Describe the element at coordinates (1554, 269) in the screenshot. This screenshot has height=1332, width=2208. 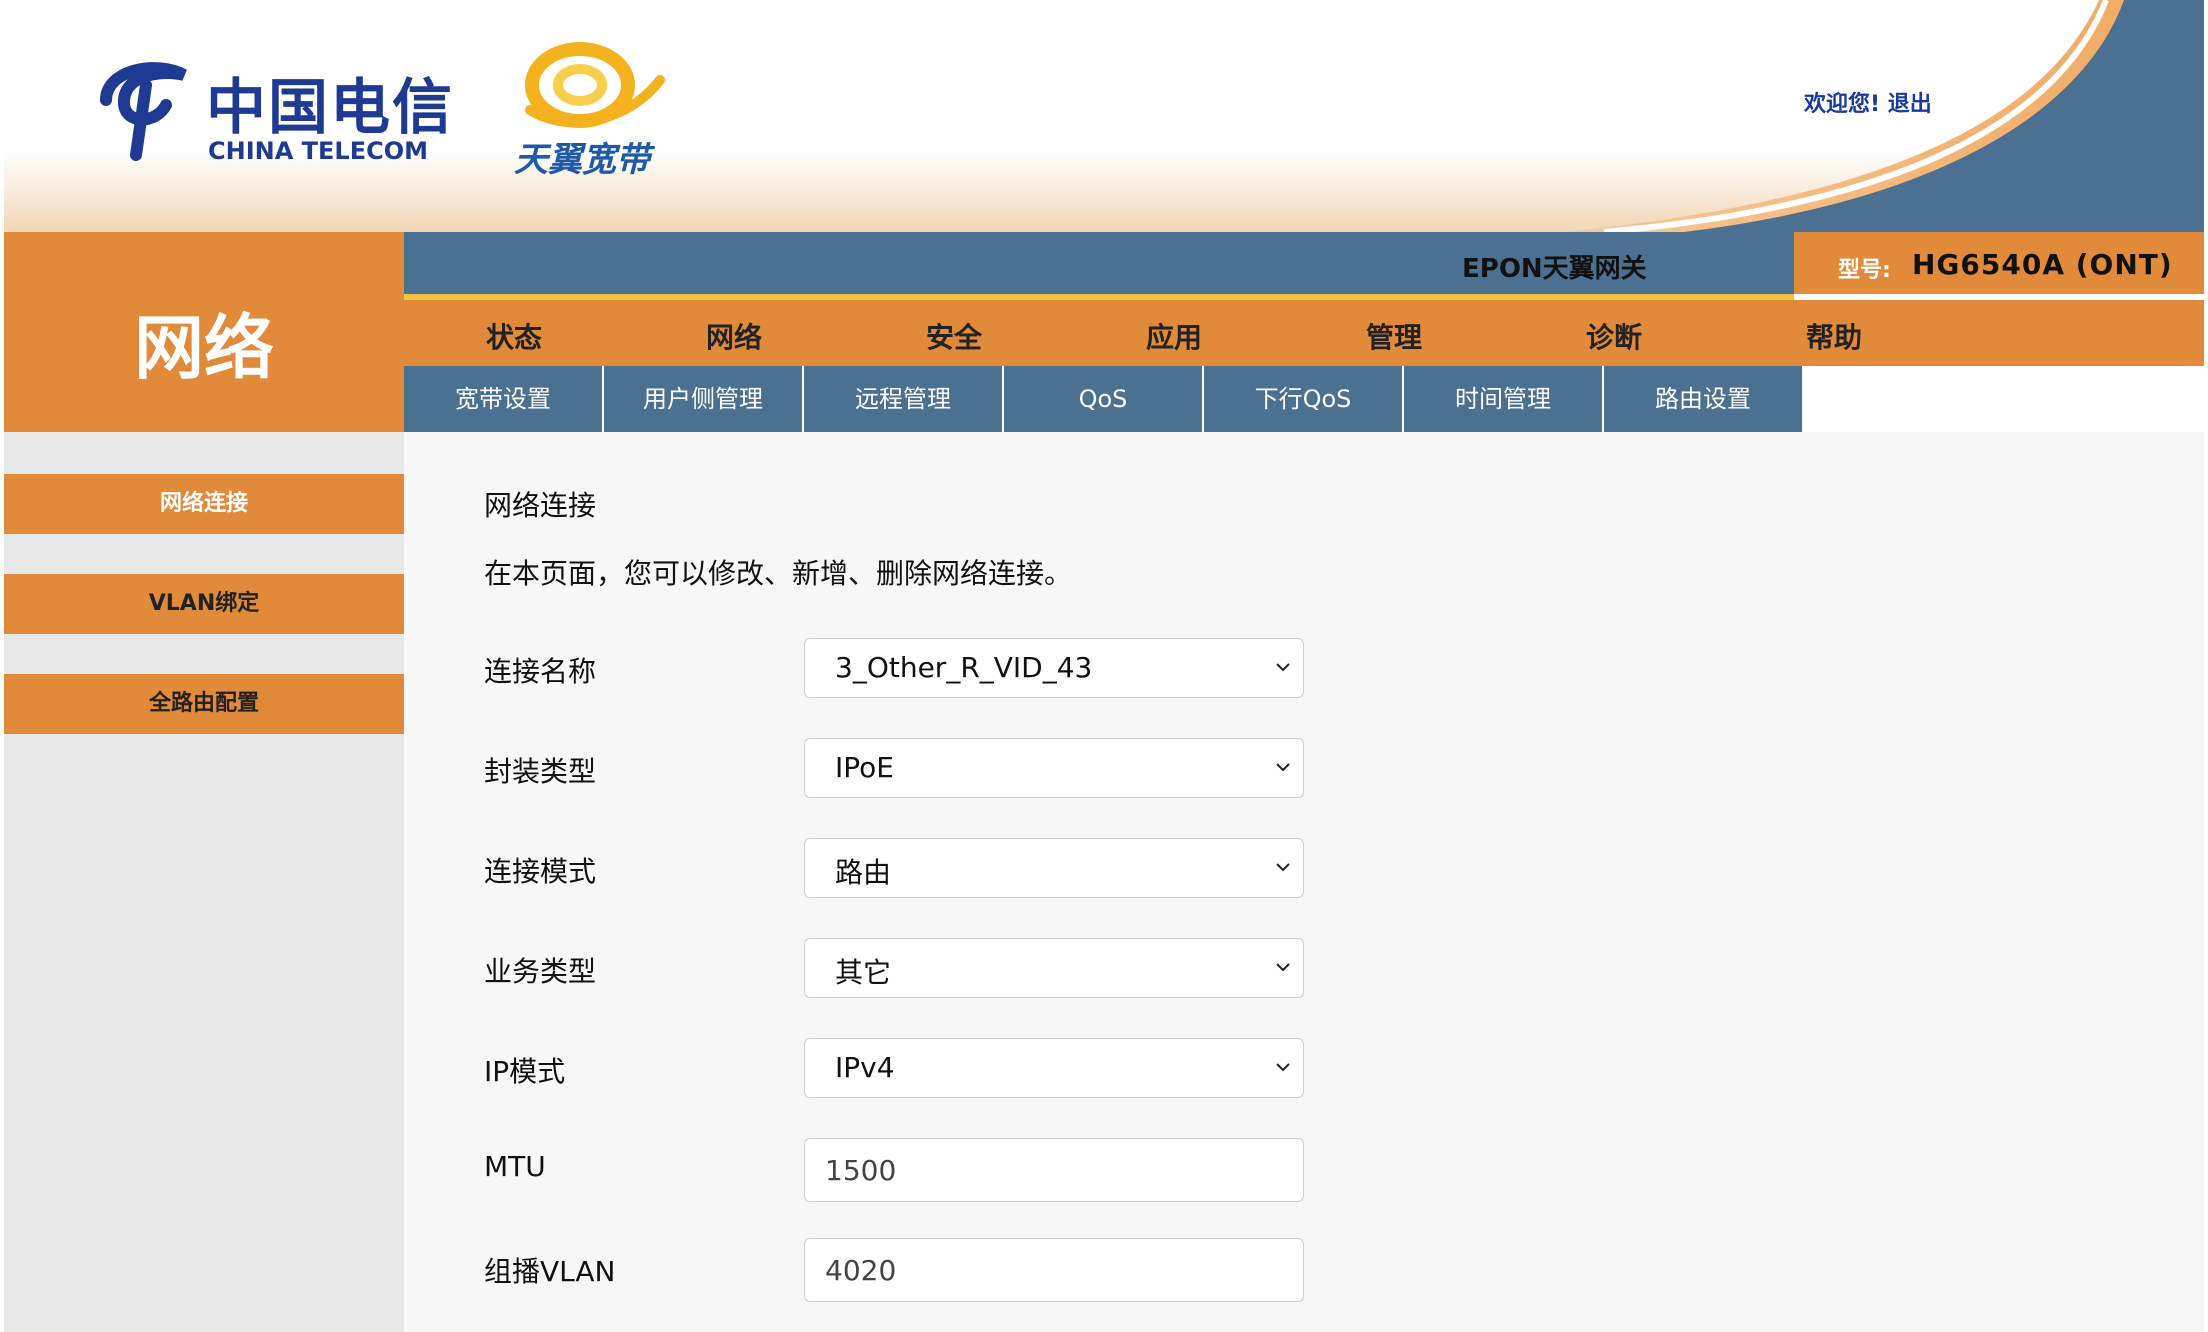
I see `gateway-name: EPON天翼网关` at that location.